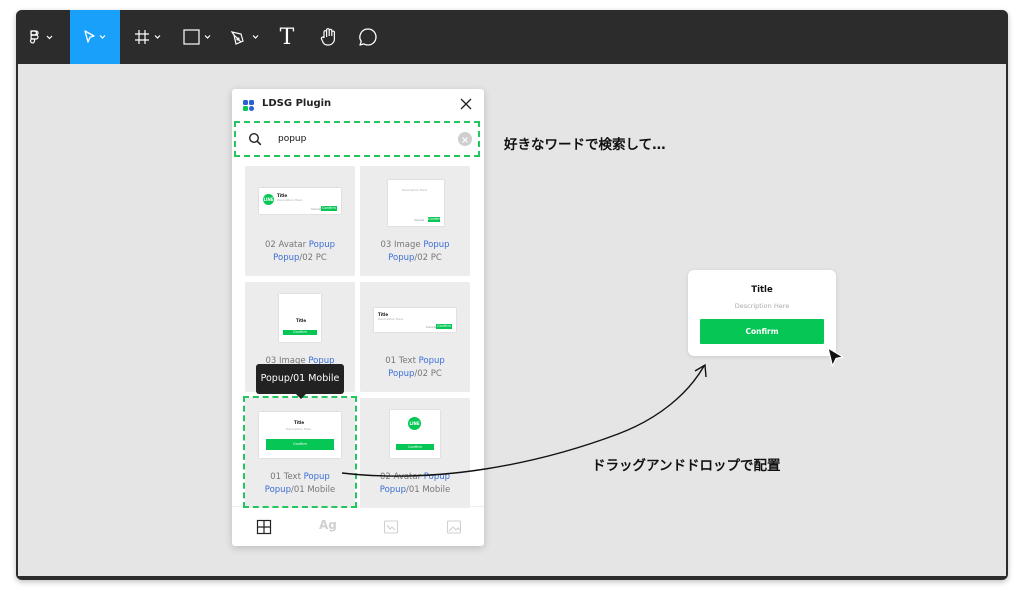 The height and width of the screenshot is (602, 1024). I want to click on comment-bubble-icon, so click(368, 37).